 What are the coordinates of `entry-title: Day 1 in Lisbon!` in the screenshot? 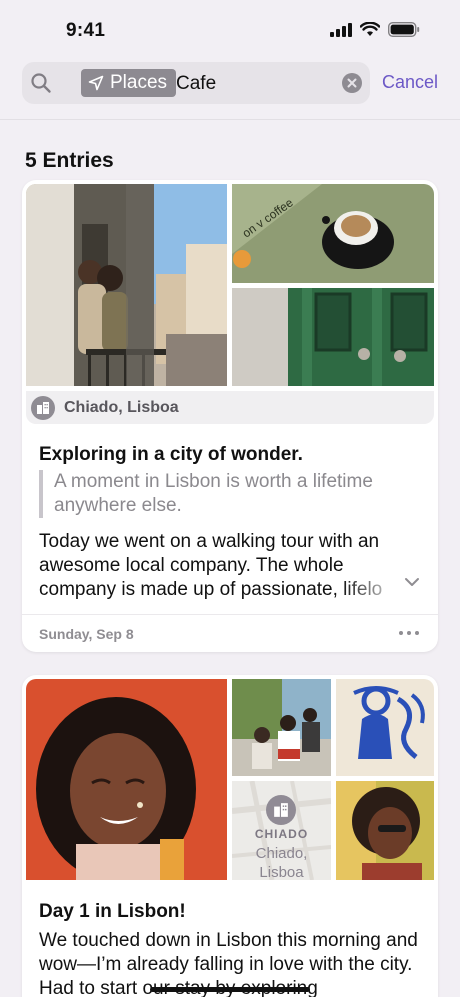 It's located at (112, 911).